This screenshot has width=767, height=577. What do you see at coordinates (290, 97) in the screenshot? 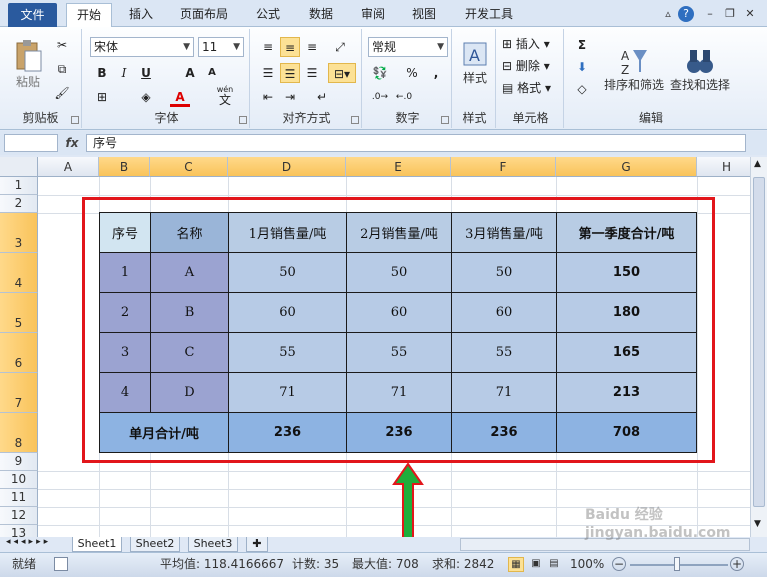
I see `increase-indent-icon: ⇥` at bounding box center [290, 97].